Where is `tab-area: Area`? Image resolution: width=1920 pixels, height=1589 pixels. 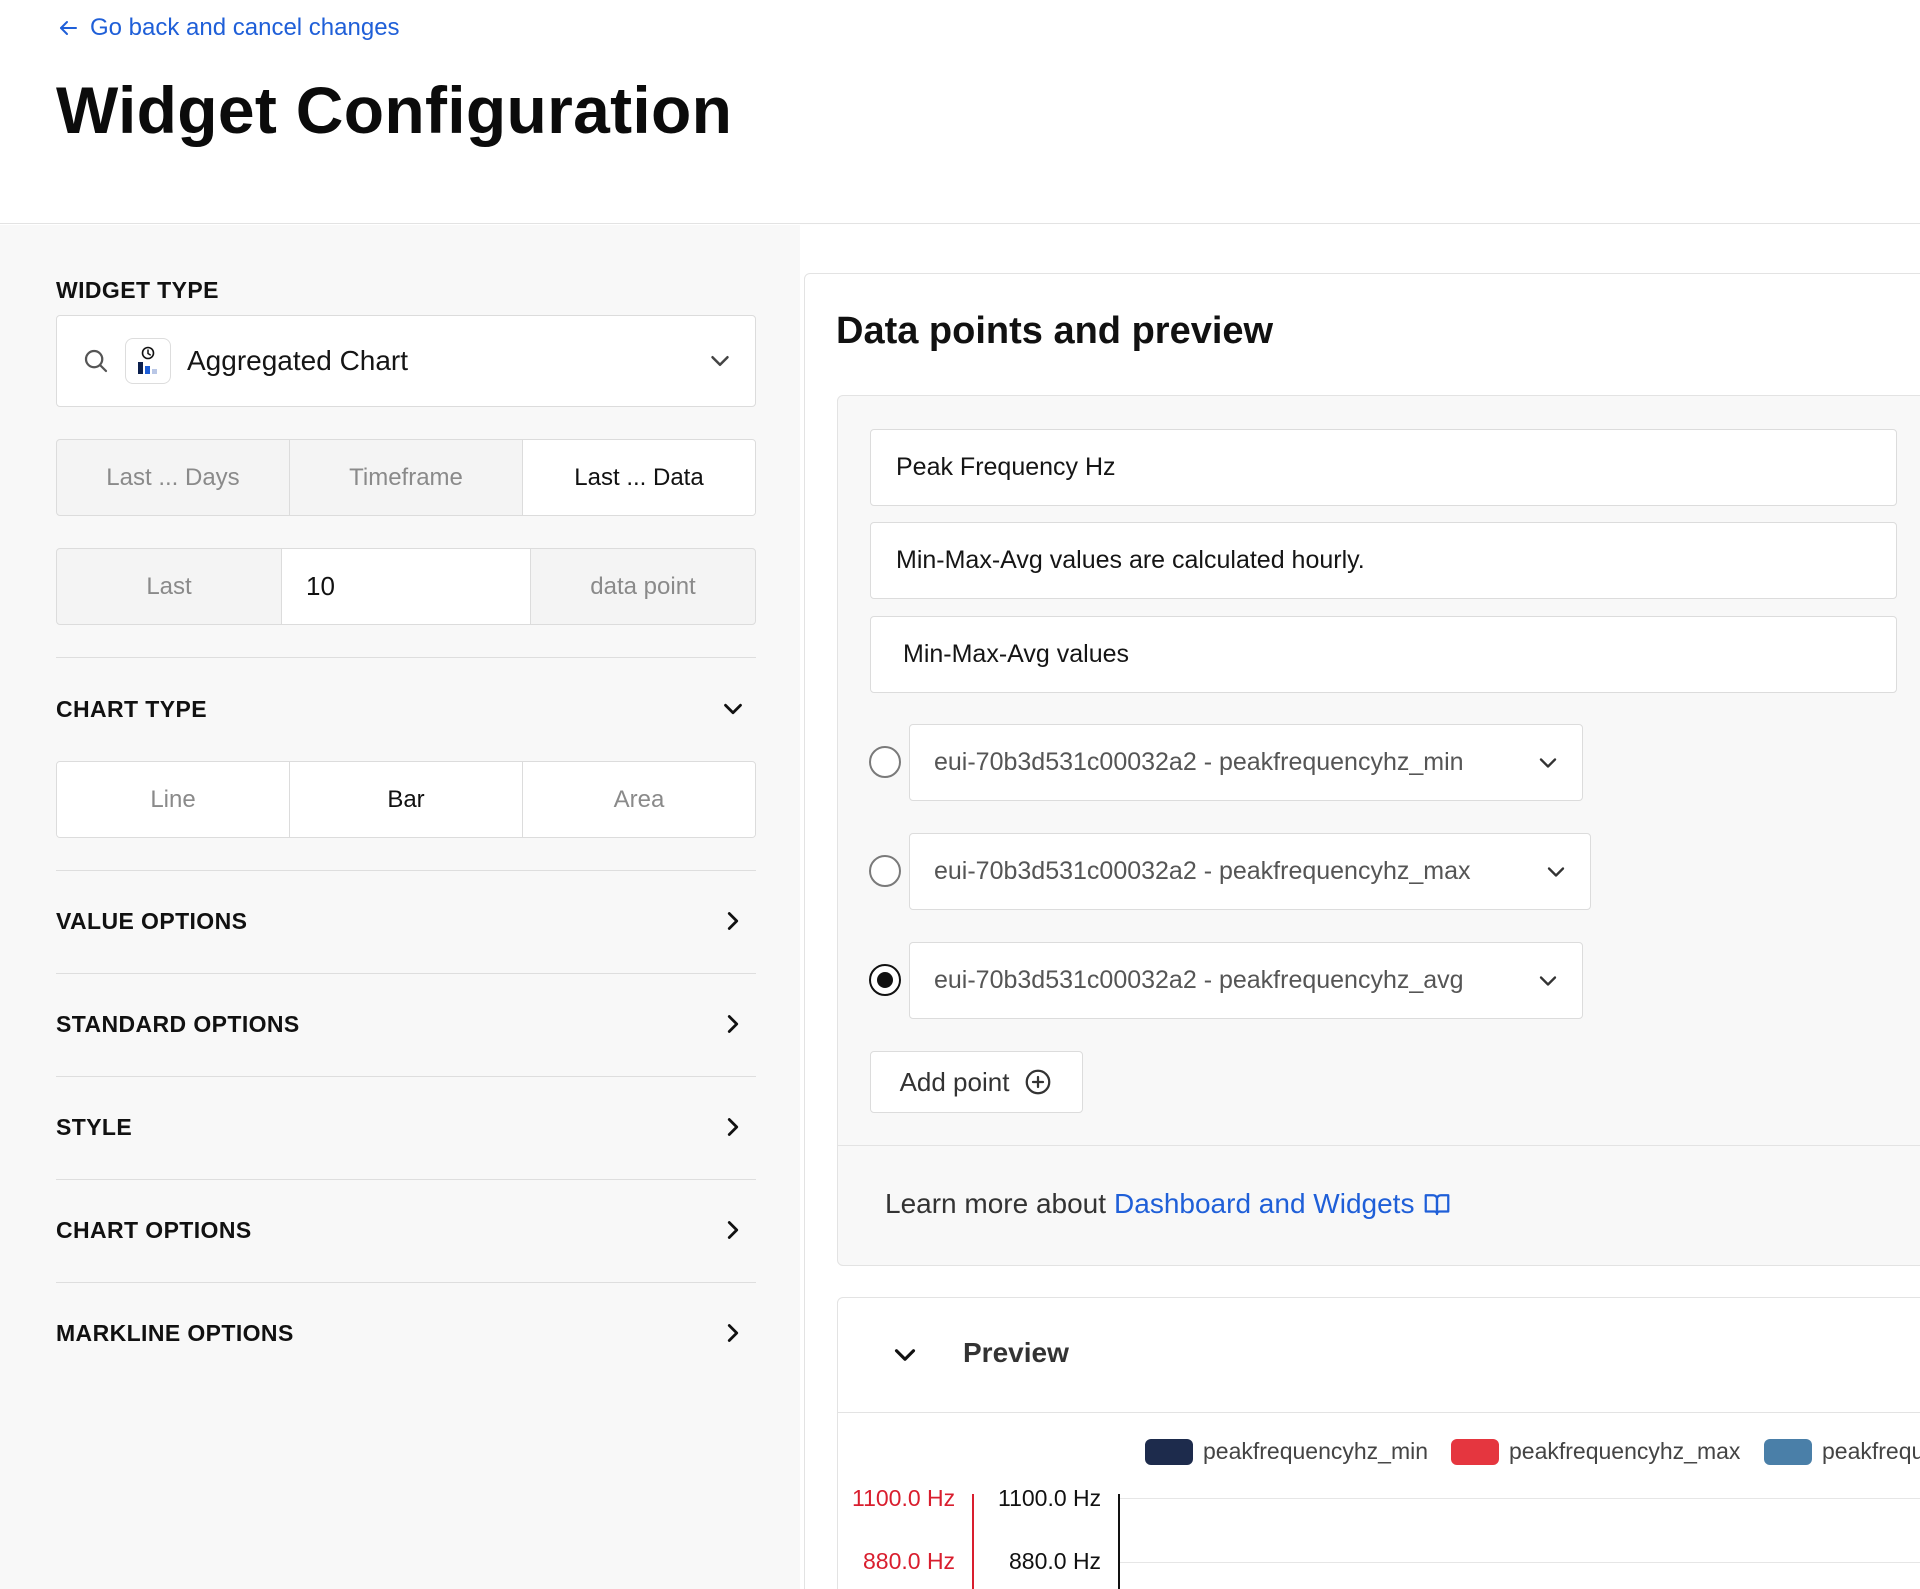
tab-area: Area is located at coordinates (639, 799).